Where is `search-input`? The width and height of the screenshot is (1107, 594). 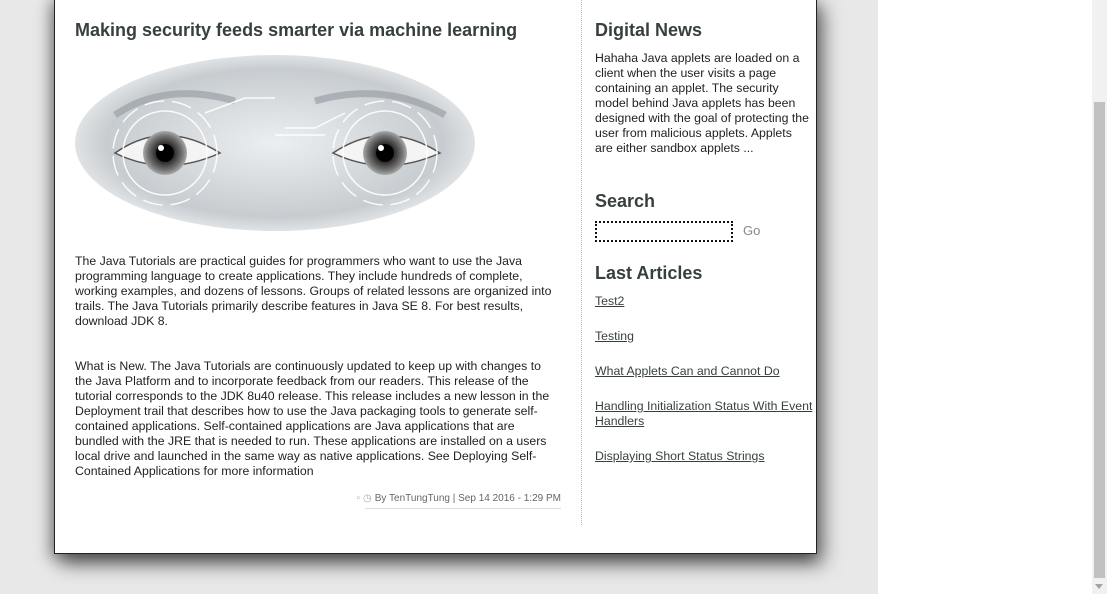
search-input is located at coordinates (664, 231).